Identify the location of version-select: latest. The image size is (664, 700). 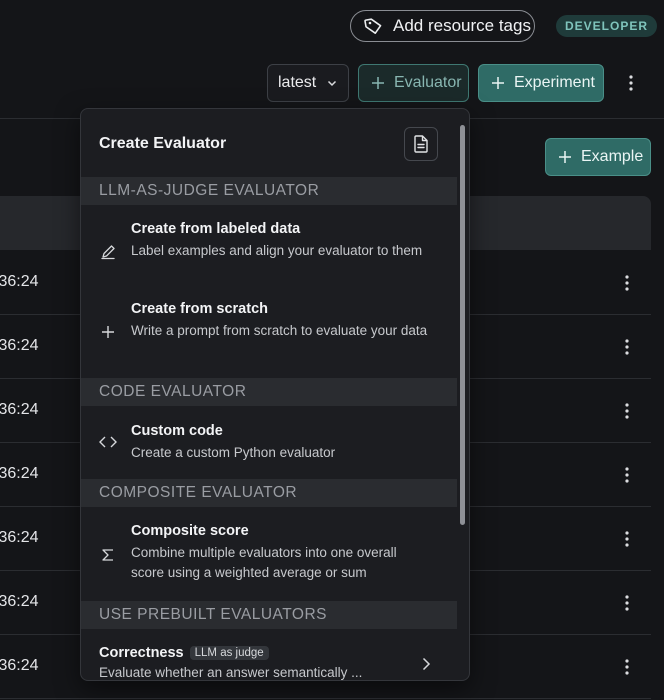
(308, 83).